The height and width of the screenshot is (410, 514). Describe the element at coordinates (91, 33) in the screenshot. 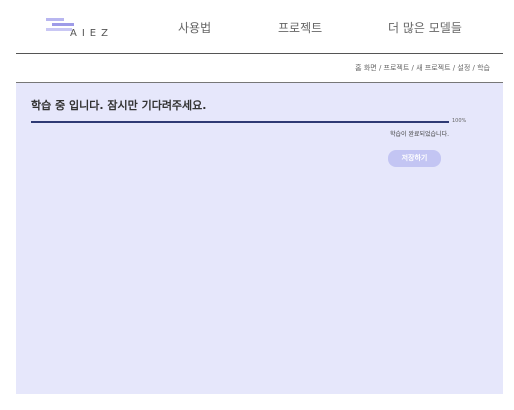

I see `logo-text: AIEZ` at that location.